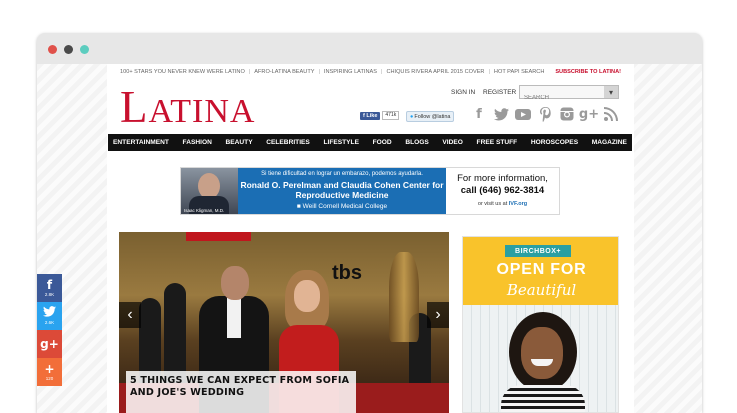 This screenshot has height=413, width=737. What do you see at coordinates (540, 324) in the screenshot?
I see `birchbox-ad: BIRCHBOX+ OPEN FOR Beautiful` at bounding box center [540, 324].